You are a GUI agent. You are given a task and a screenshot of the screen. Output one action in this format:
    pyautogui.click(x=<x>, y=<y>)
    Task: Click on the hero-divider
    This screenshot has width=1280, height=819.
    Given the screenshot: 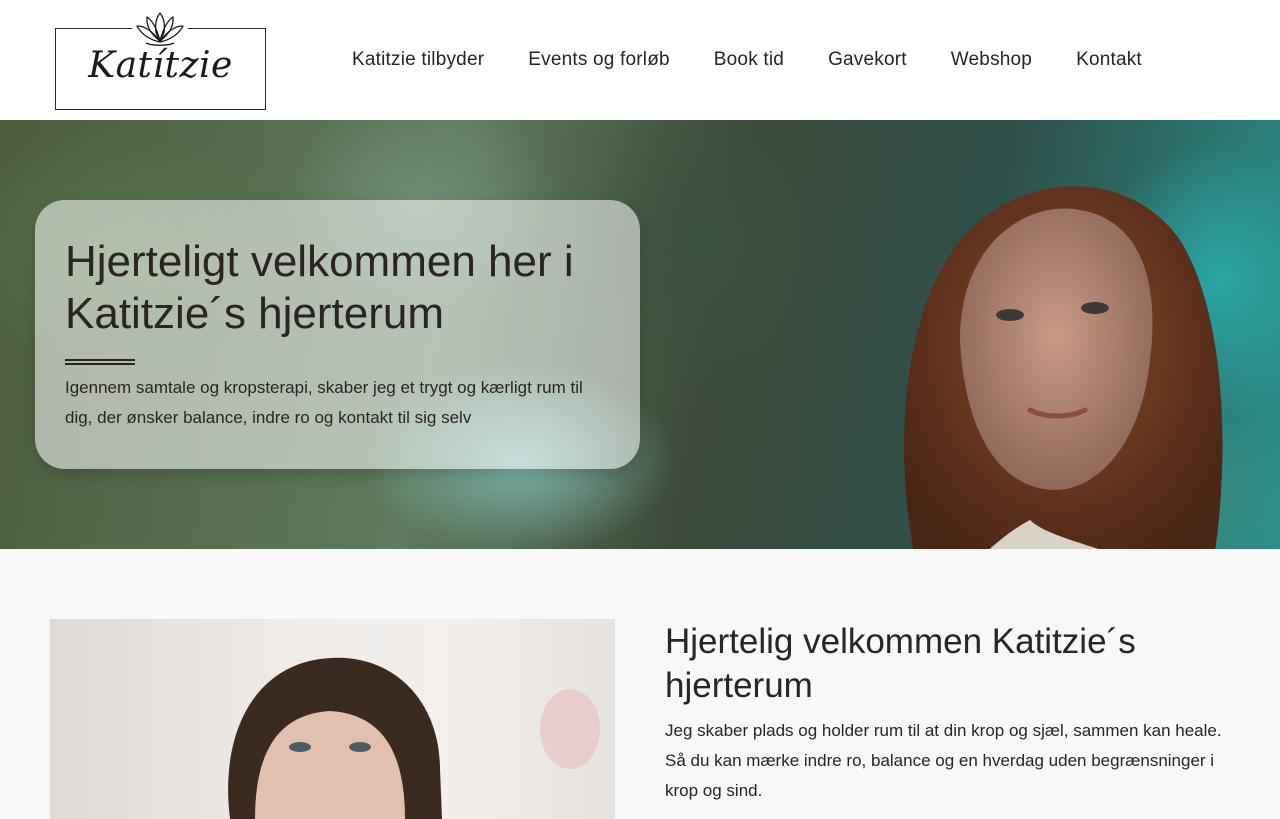 What is the action you would take?
    pyautogui.click(x=100, y=362)
    